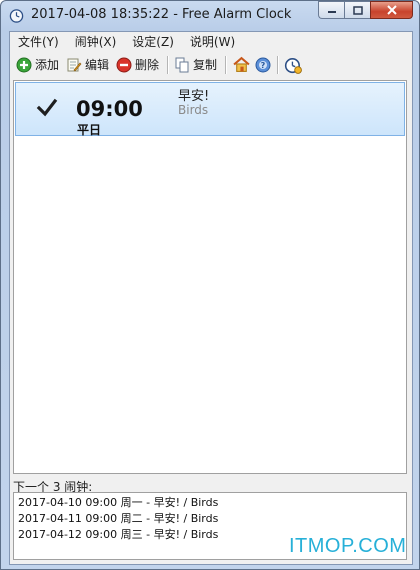 The height and width of the screenshot is (570, 420). I want to click on toolbar: 添加 编辑 删除 复制 ?, so click(211, 64).